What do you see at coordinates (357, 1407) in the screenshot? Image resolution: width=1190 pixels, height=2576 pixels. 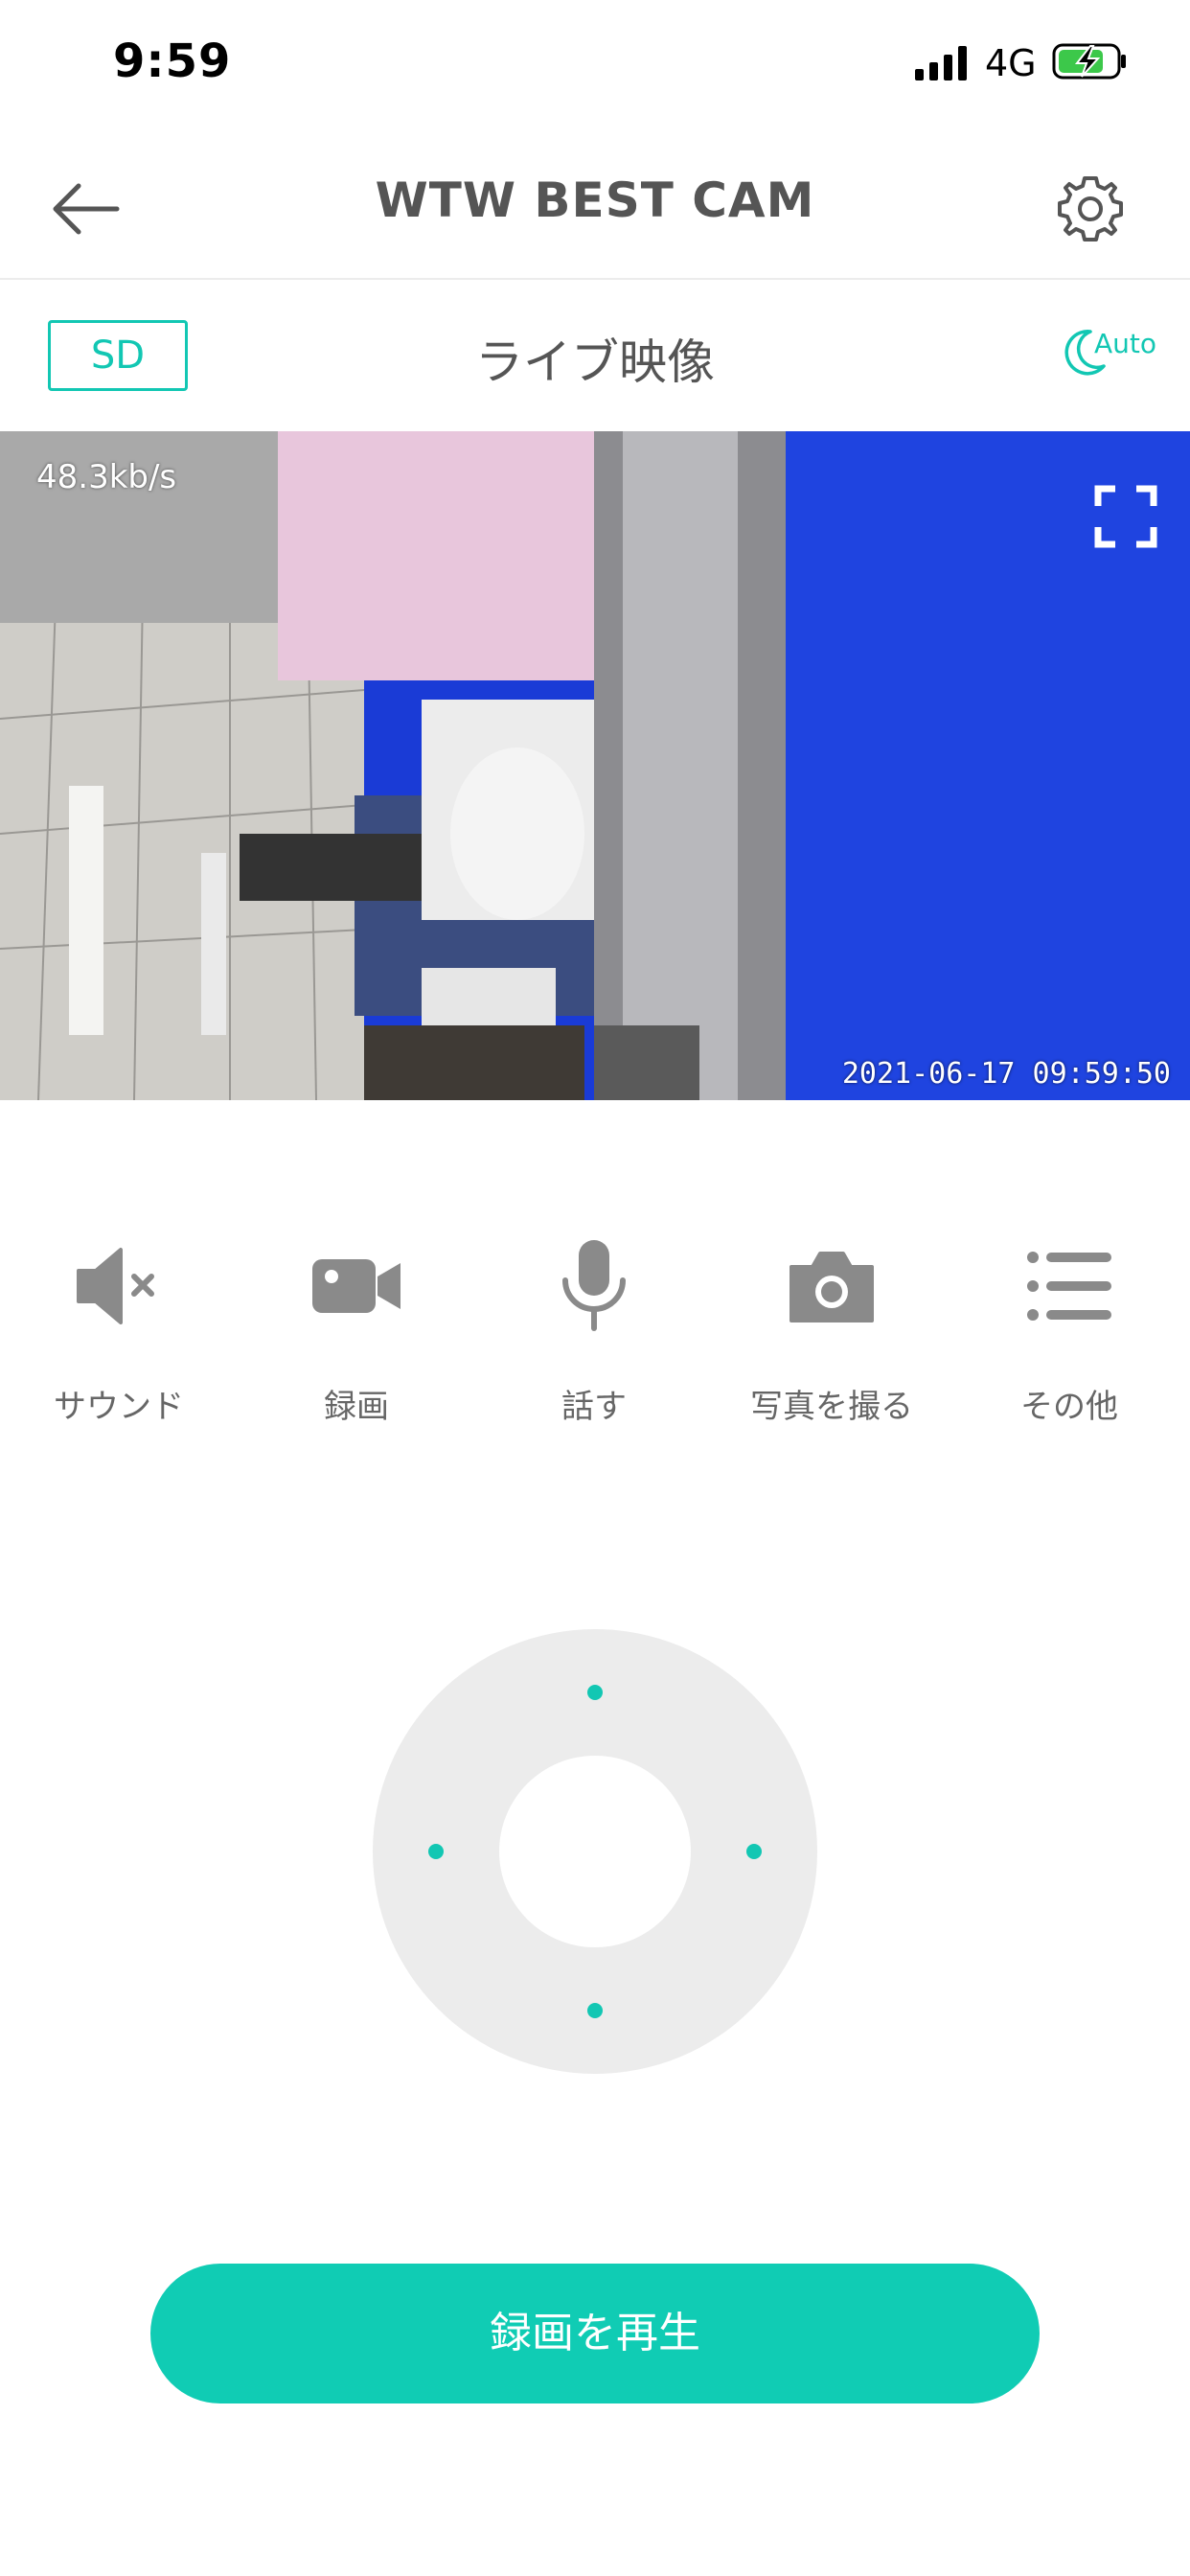 I see `record-label: 録画` at bounding box center [357, 1407].